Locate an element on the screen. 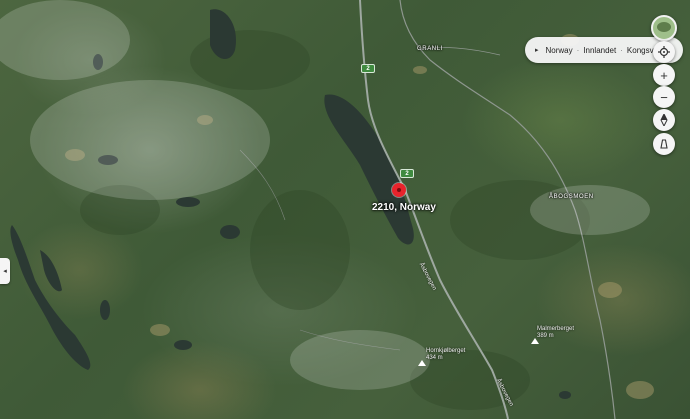 The height and width of the screenshot is (419, 690). locate-icon is located at coordinates (664, 52).